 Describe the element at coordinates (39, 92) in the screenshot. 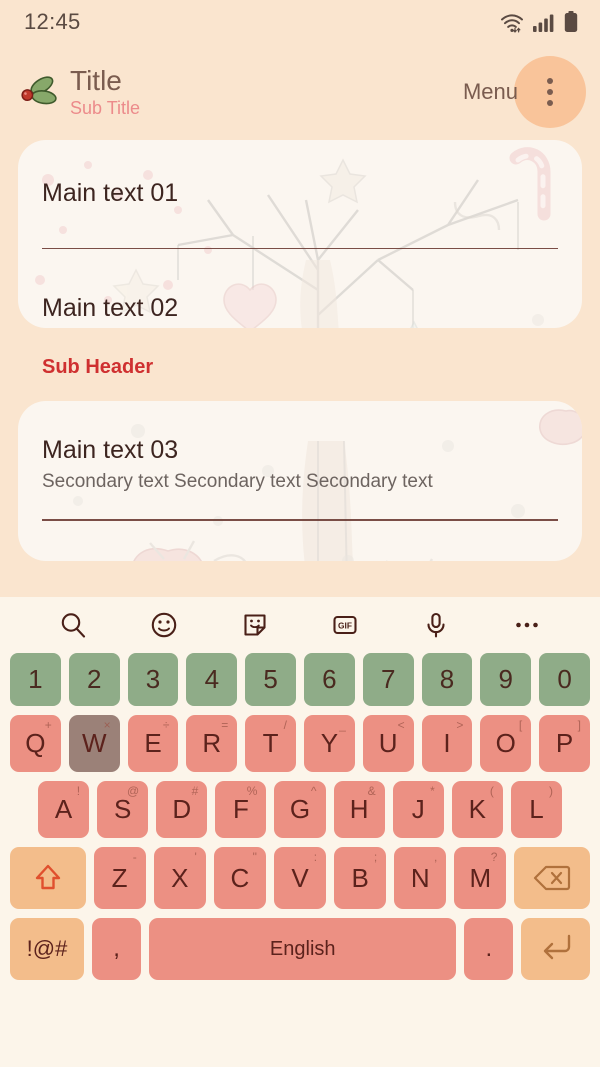

I see `holly-leaf-icon` at that location.